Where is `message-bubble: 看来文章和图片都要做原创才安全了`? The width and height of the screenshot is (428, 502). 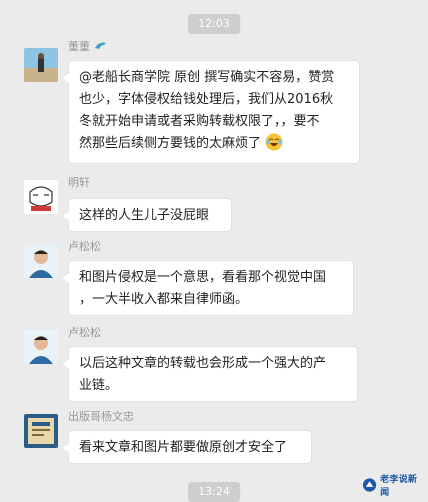 message-bubble: 看来文章和图片都要做原创才安全了 is located at coordinates (187, 447).